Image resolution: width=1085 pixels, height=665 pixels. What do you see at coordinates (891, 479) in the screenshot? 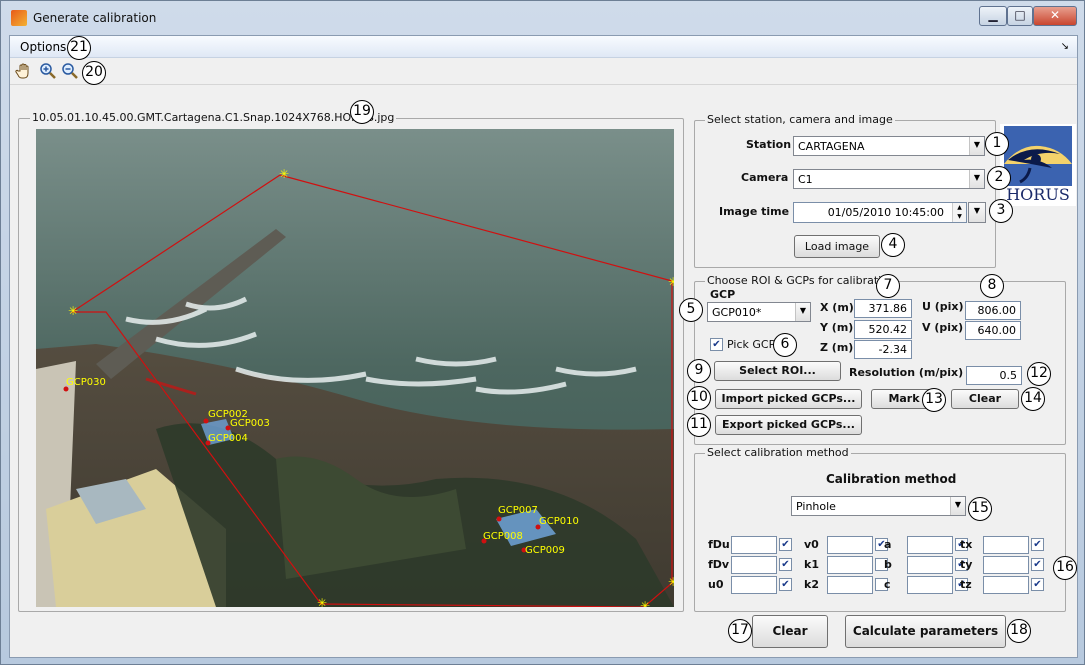
I see `calibration-method-heading: Calibration method` at bounding box center [891, 479].